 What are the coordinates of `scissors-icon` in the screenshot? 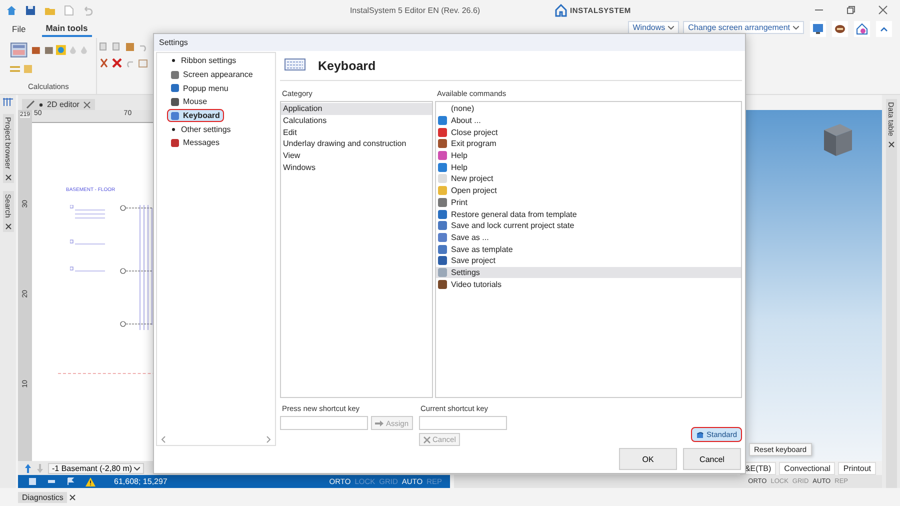 It's located at (104, 63).